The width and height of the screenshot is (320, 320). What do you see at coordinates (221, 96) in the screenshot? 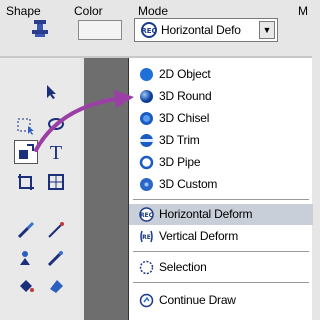
I see `menu-item-3d-round: 3D Round` at bounding box center [221, 96].